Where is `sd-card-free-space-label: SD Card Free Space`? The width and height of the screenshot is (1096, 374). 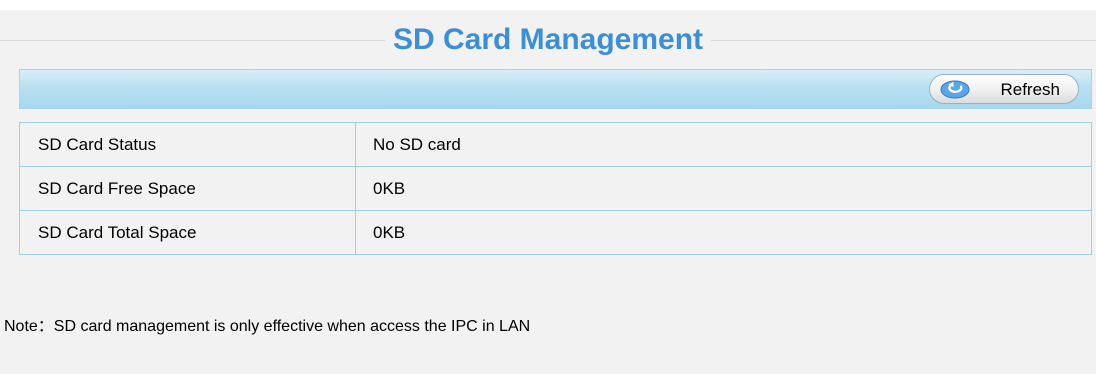
sd-card-free-space-label: SD Card Free Space is located at coordinates (187, 188).